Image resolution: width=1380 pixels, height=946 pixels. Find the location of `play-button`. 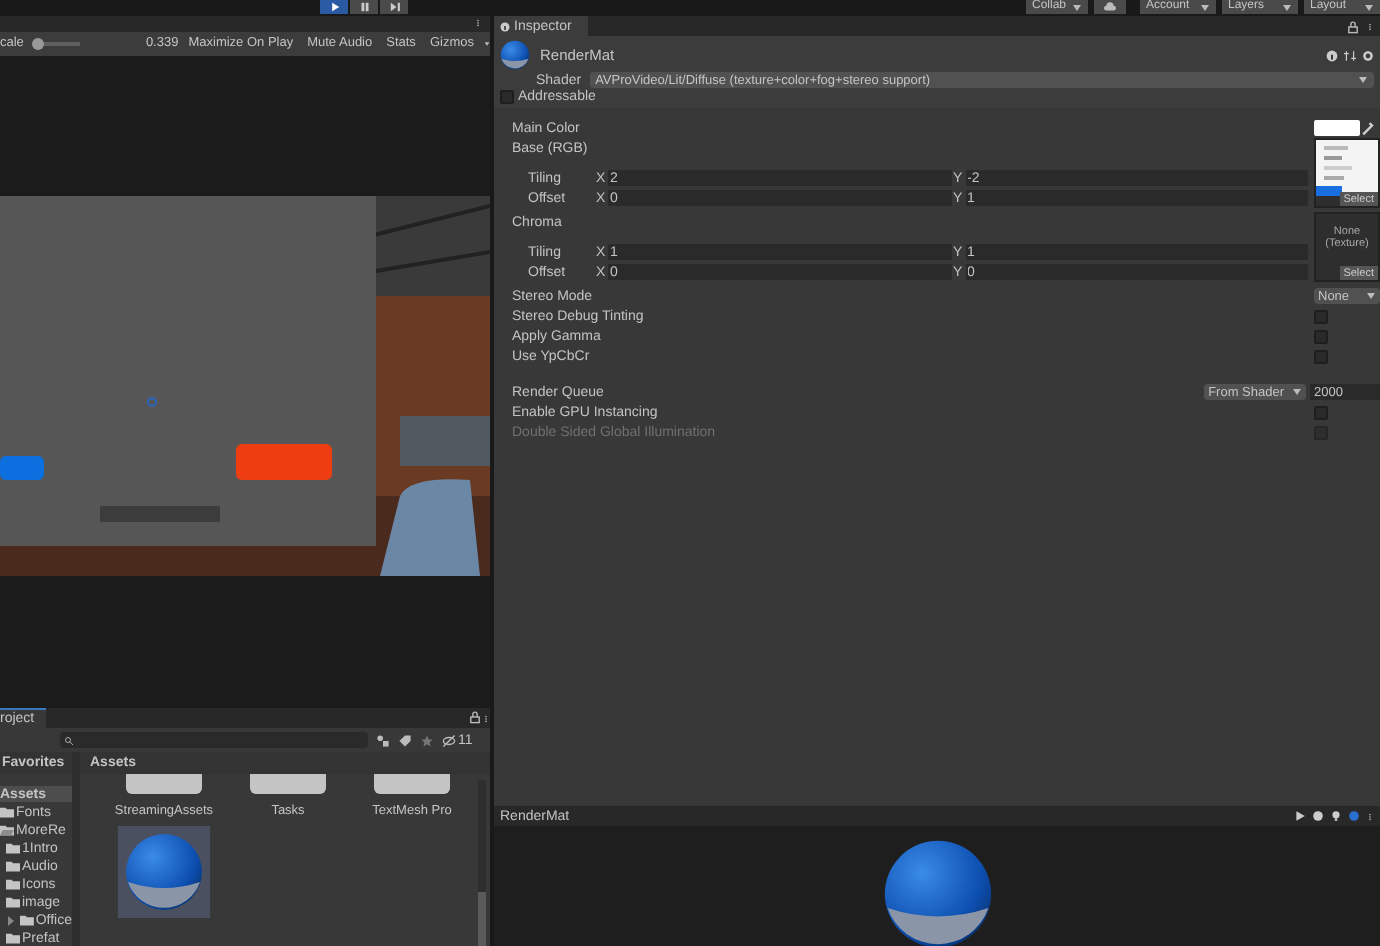

play-button is located at coordinates (334, 7).